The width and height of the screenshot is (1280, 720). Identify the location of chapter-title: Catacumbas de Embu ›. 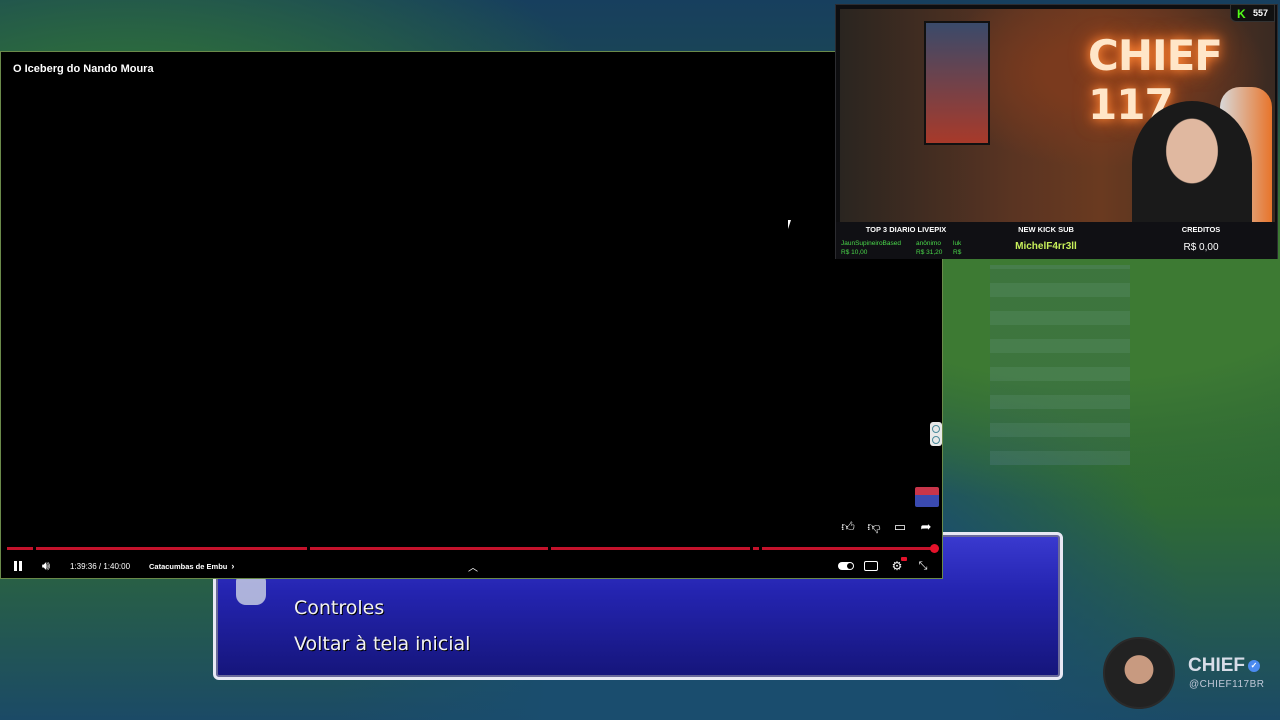
(191, 566).